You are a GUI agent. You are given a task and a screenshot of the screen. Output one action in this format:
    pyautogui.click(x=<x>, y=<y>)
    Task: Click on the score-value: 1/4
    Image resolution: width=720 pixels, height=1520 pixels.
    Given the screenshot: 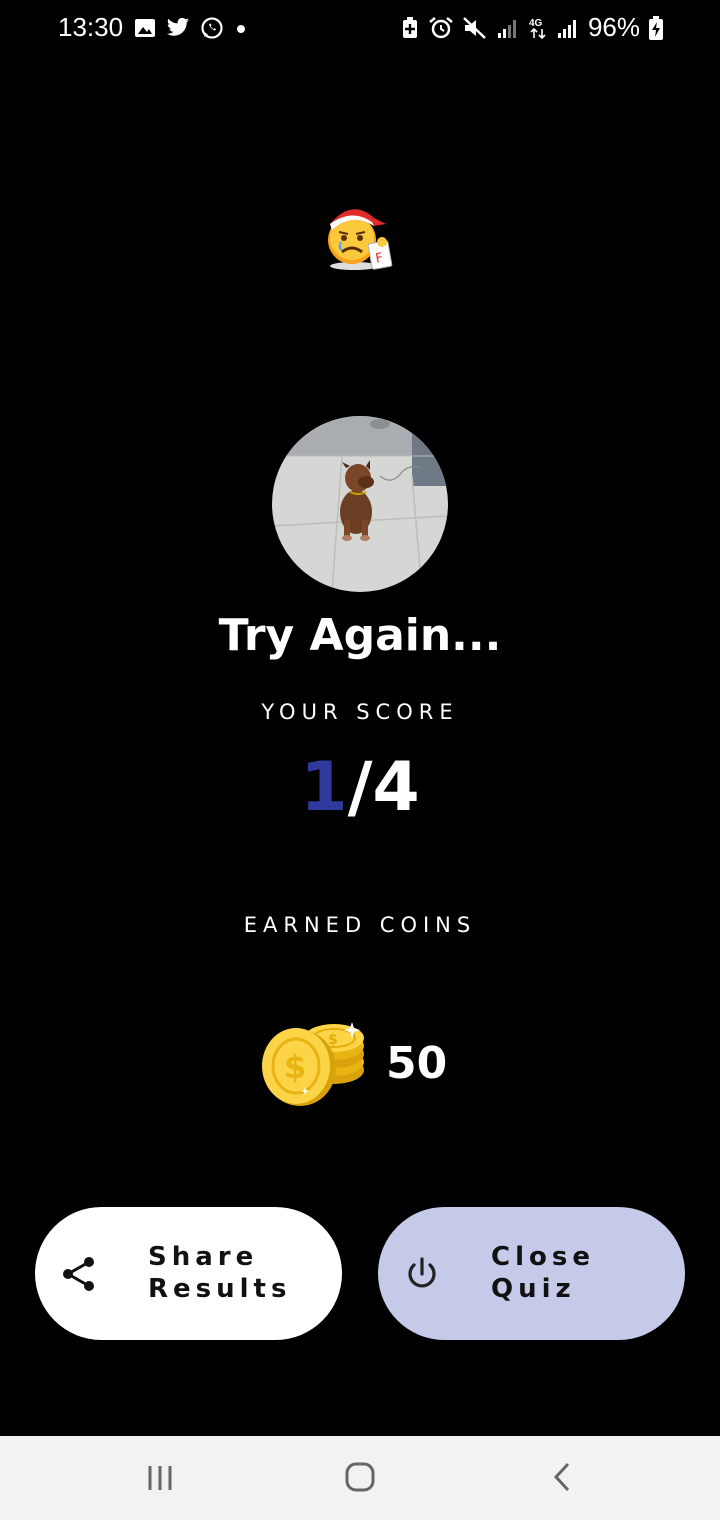 What is the action you would take?
    pyautogui.click(x=360, y=787)
    